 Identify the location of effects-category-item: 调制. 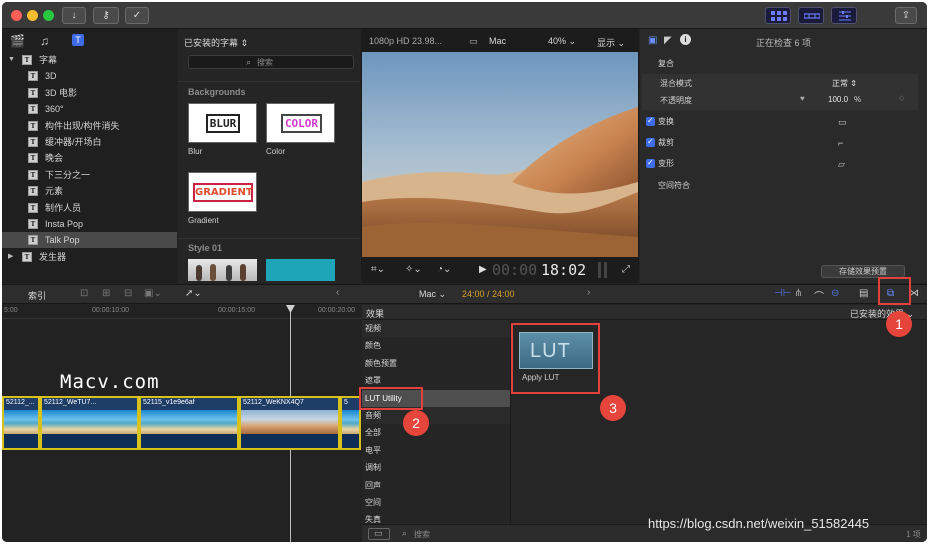
(436, 467).